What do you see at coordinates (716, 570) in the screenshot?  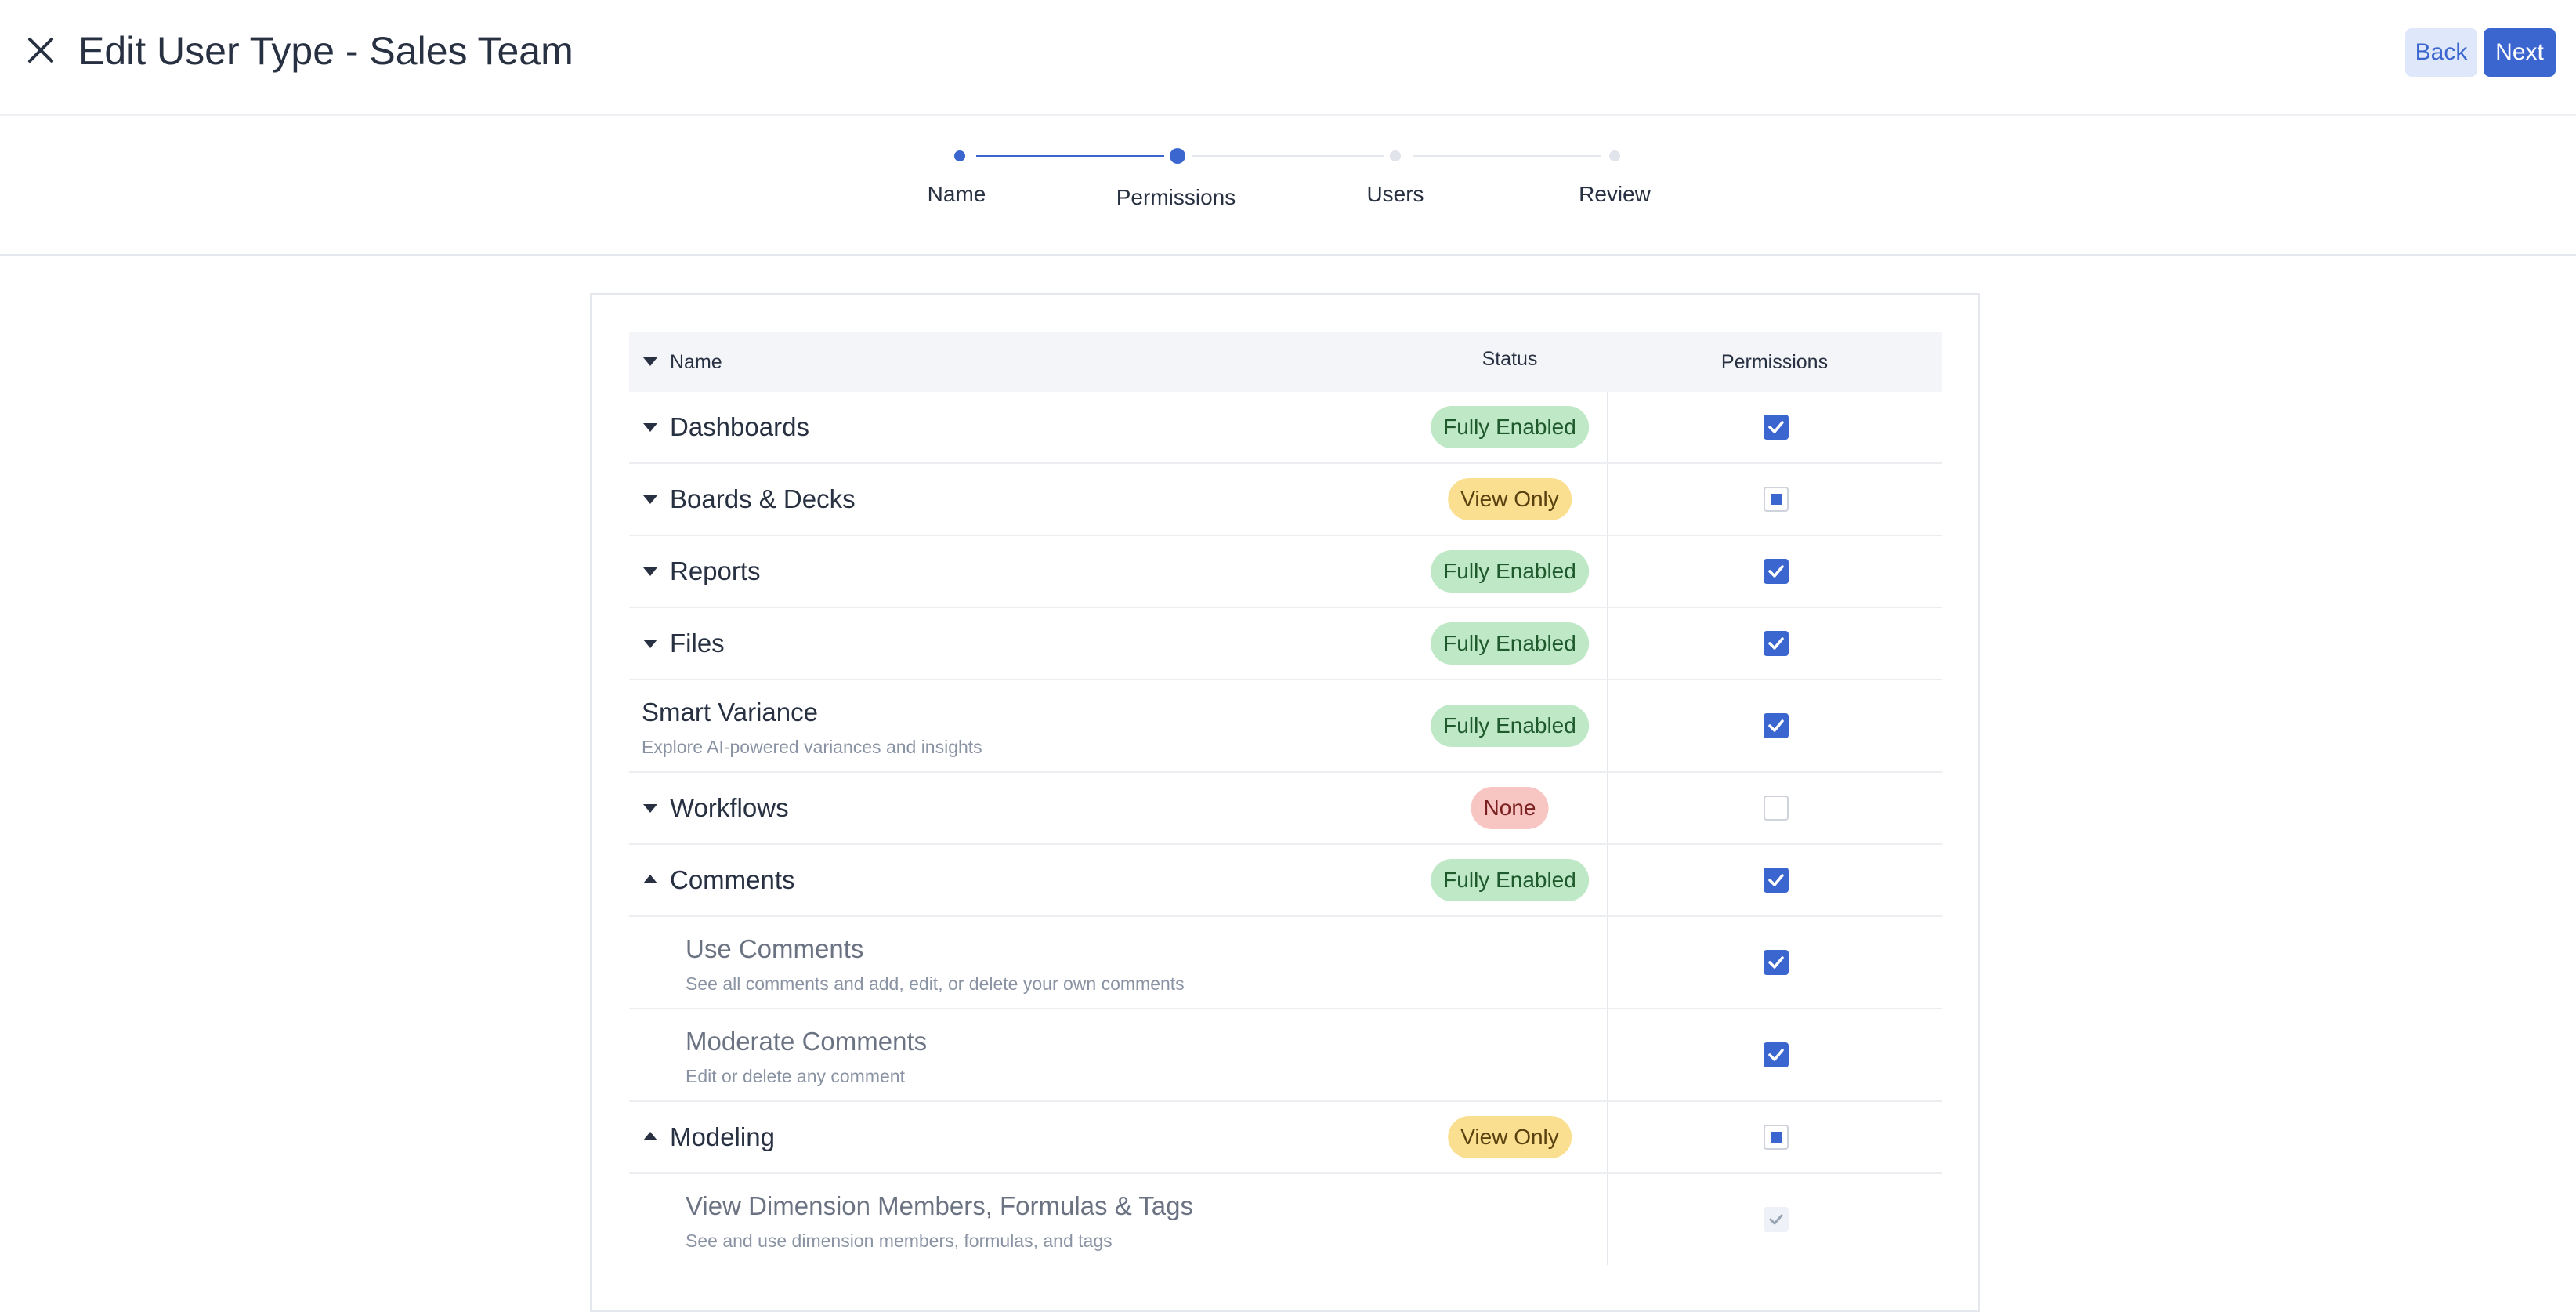 I see `row-name: Reports` at bounding box center [716, 570].